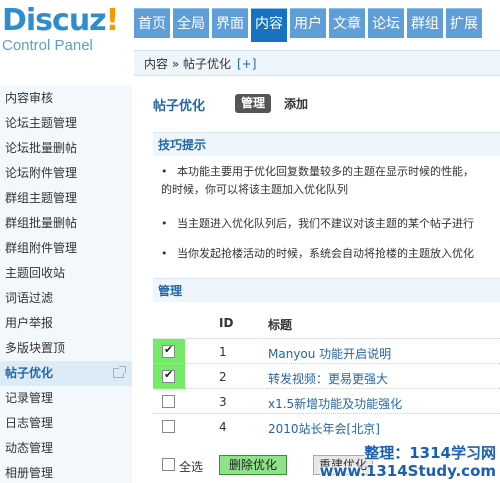 The width and height of the screenshot is (500, 483). Describe the element at coordinates (191, 466) in the screenshot. I see `select-all-label: 全选` at that location.